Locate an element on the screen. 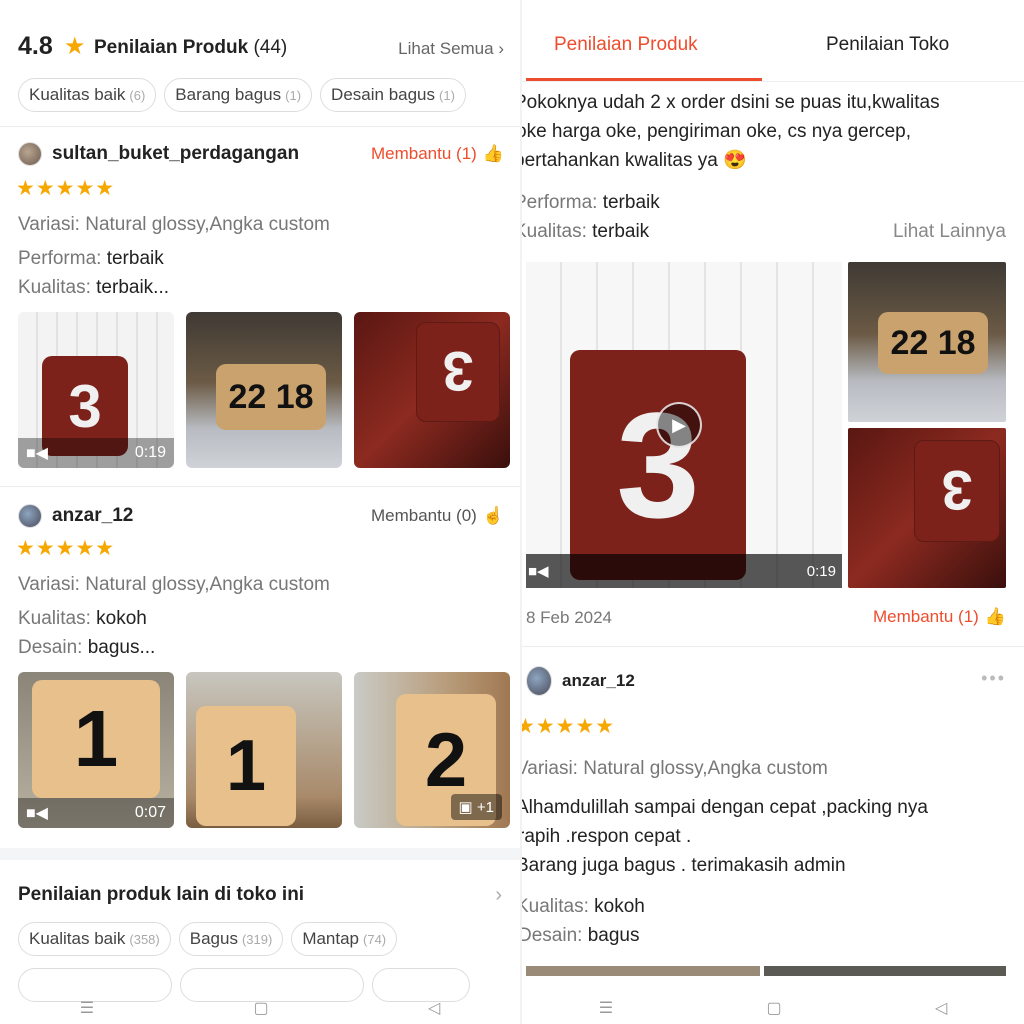 The height and width of the screenshot is (1024, 1024). see-more-link: Lihat Lainnya is located at coordinates (949, 232).